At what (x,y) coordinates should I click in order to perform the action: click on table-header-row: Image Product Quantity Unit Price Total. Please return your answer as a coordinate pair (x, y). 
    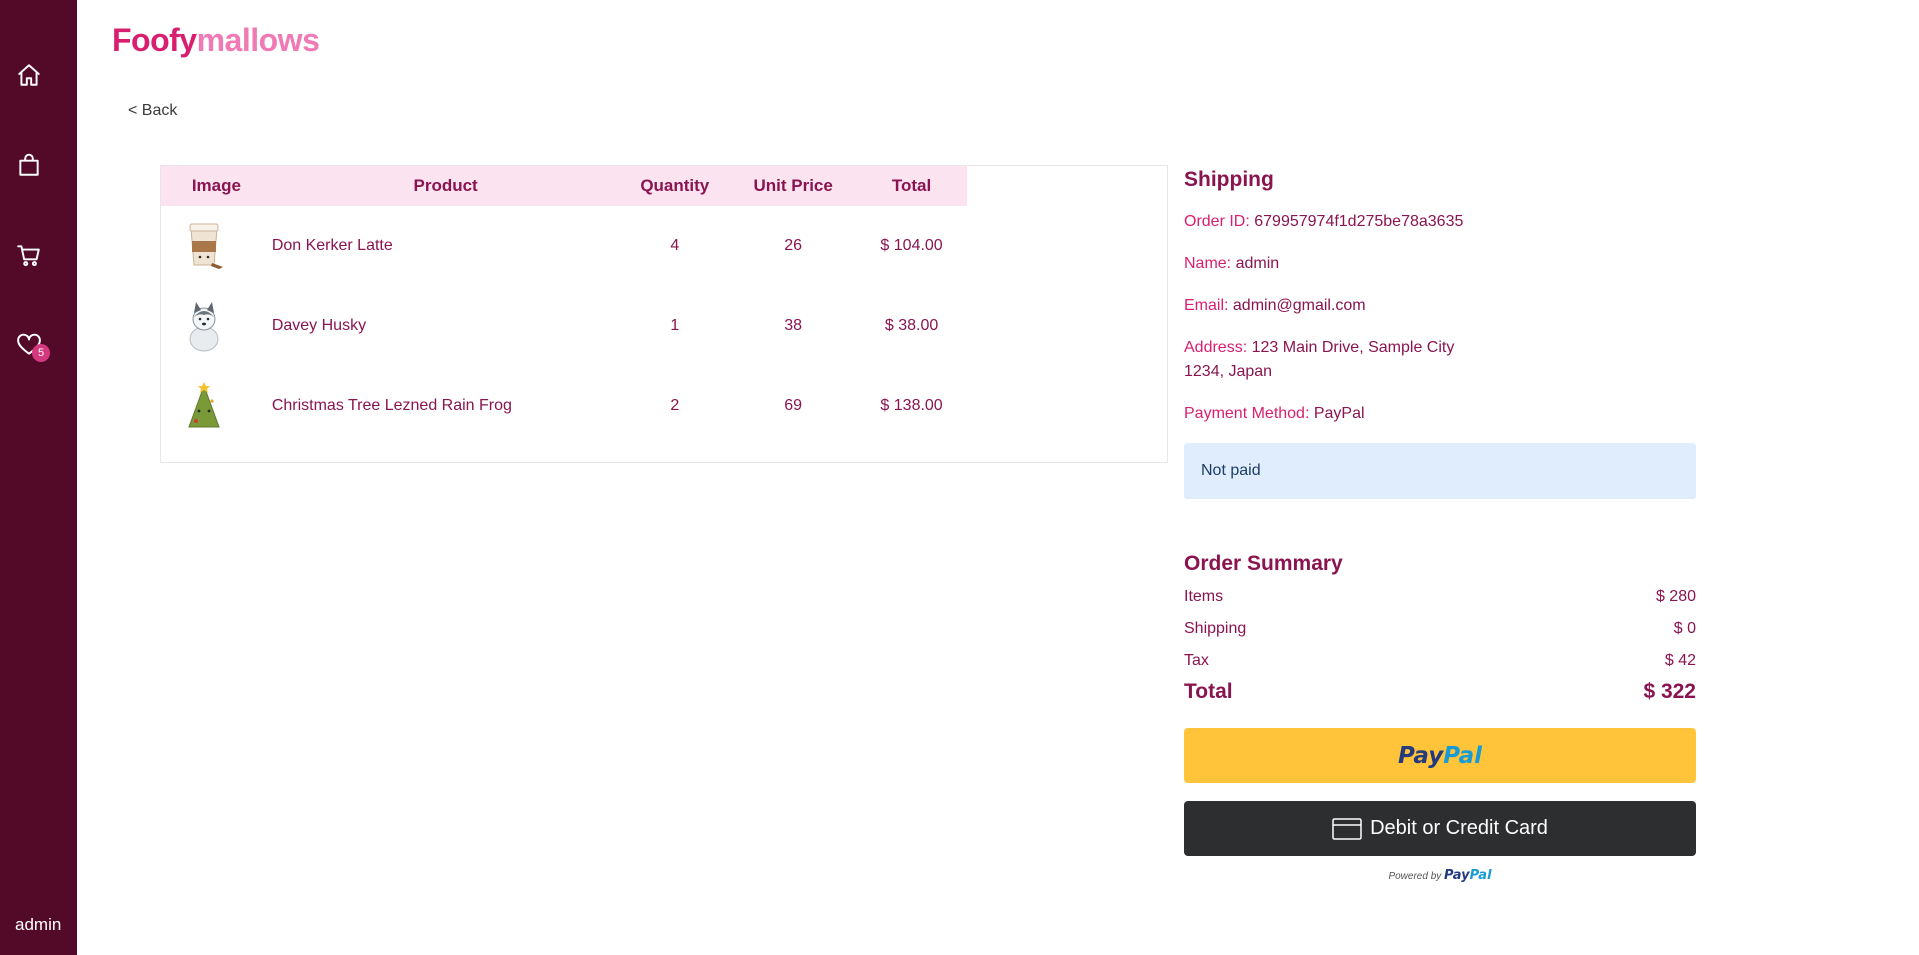
    Looking at the image, I should click on (564, 186).